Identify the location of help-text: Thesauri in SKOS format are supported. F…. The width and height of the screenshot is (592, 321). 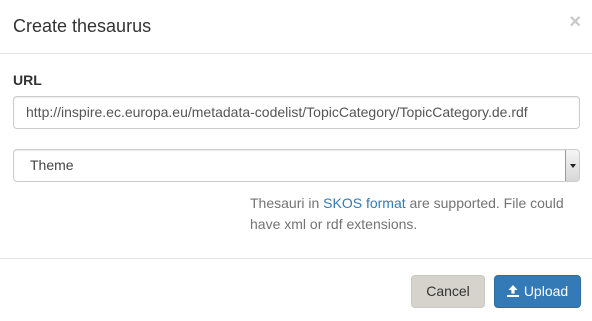
(415, 214).